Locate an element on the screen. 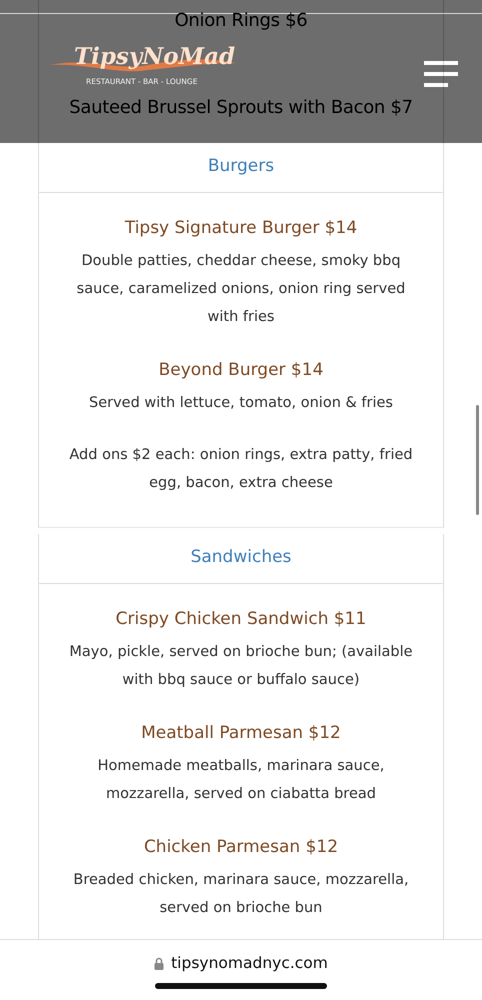 Image resolution: width=482 pixels, height=1000 pixels. logo-wordmark: TipsyNoMad is located at coordinates (155, 56).